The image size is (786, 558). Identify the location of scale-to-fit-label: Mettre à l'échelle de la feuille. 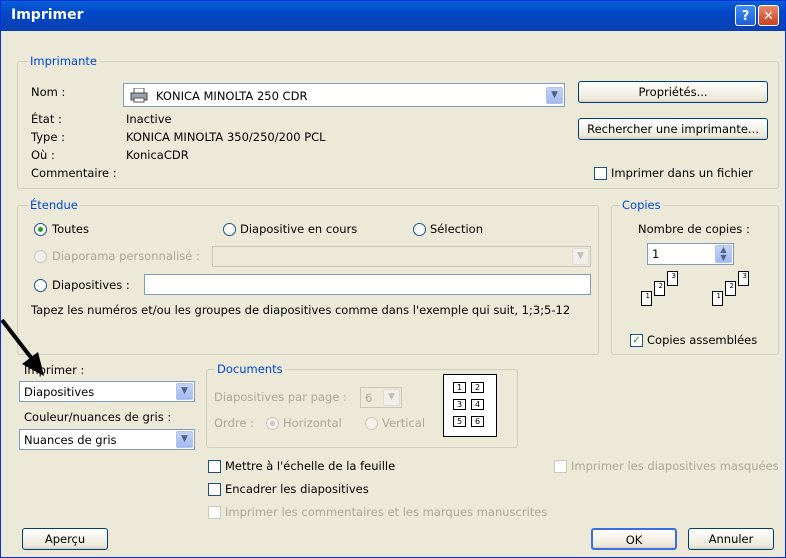
(310, 466).